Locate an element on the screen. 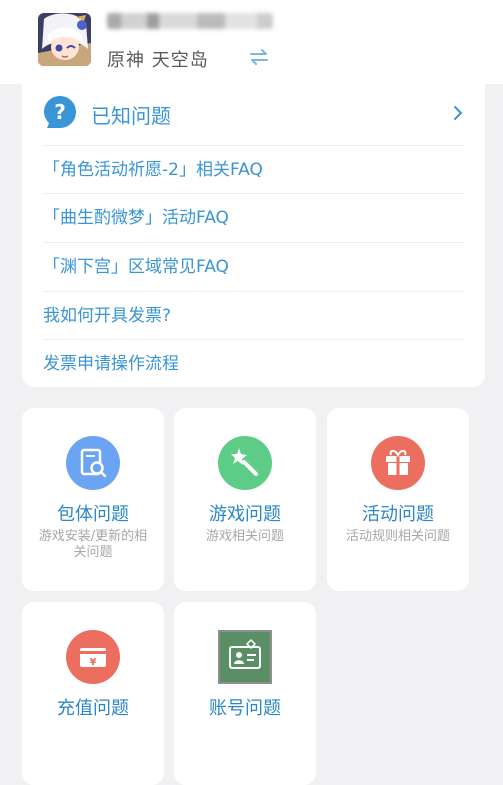  chevron-right-icon is located at coordinates (458, 113).